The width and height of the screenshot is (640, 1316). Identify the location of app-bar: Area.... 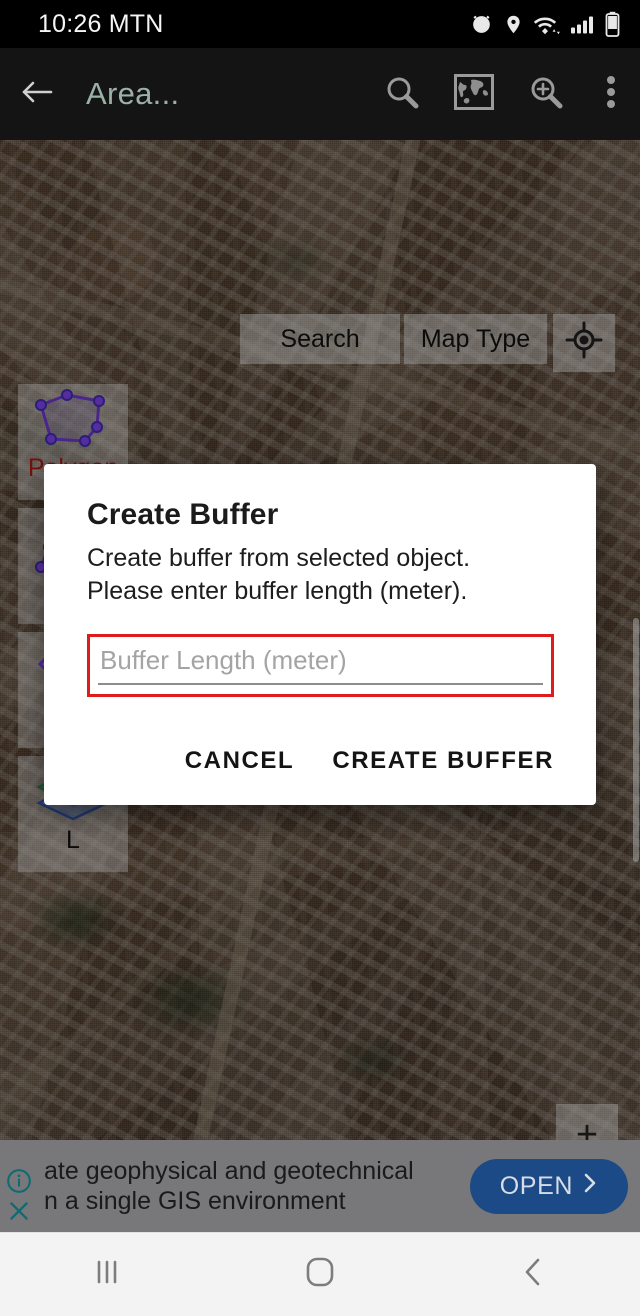
(320, 94).